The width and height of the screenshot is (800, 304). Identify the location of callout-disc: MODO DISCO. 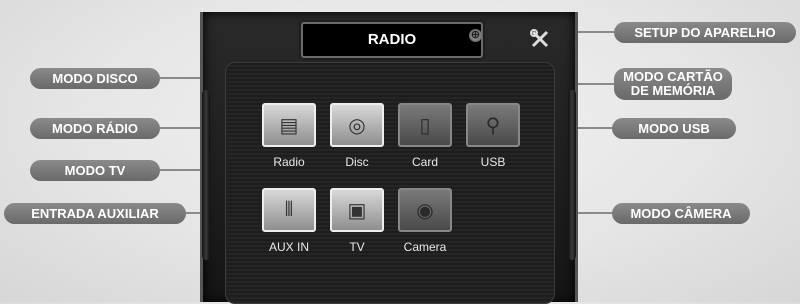
(95, 78).